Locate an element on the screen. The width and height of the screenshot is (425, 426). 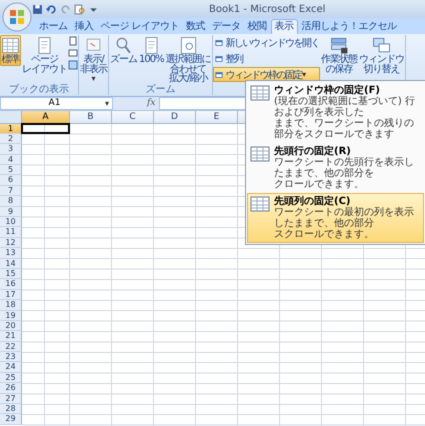
windows-icon is located at coordinates (382, 45).